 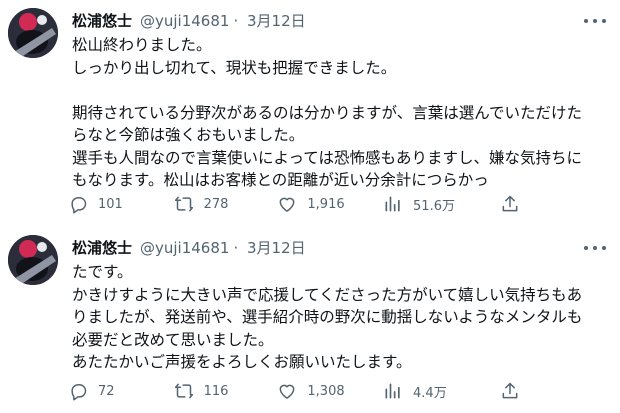 What do you see at coordinates (430, 393) in the screenshot?
I see `views-count: 4.4万` at bounding box center [430, 393].